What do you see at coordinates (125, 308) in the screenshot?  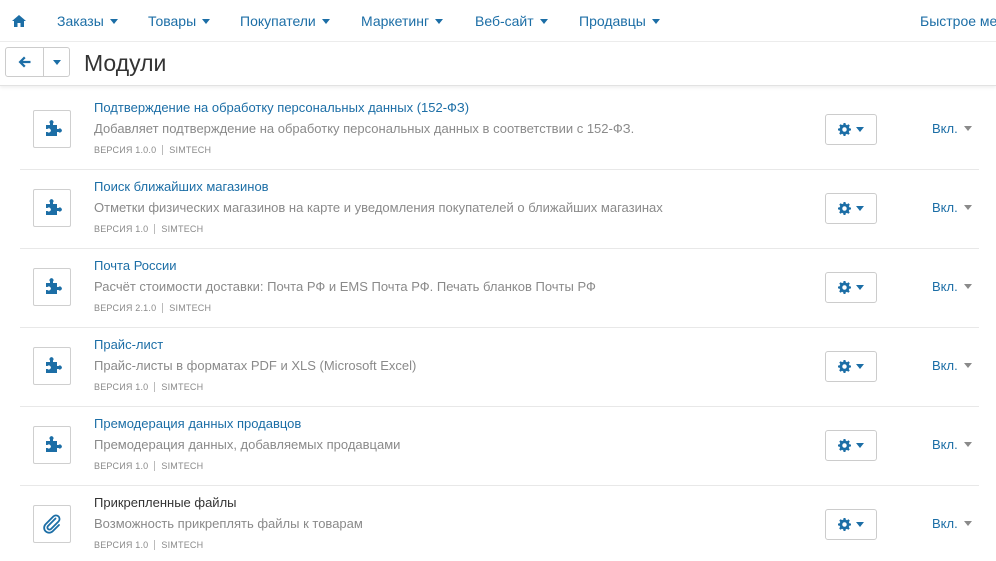 I see `module-version: ВЕРСИЯ 2.1.0` at bounding box center [125, 308].